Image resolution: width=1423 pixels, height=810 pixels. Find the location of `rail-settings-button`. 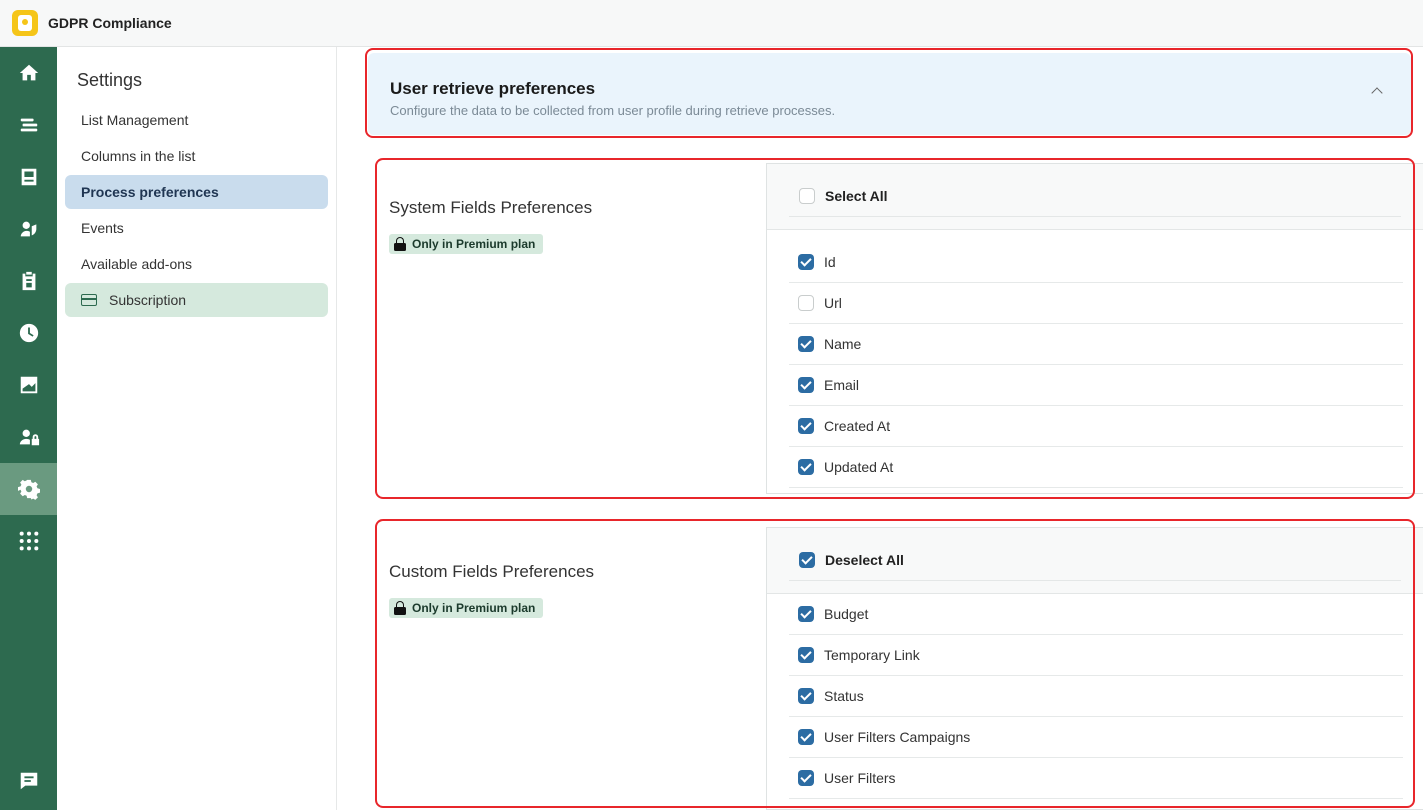

rail-settings-button is located at coordinates (28, 489).